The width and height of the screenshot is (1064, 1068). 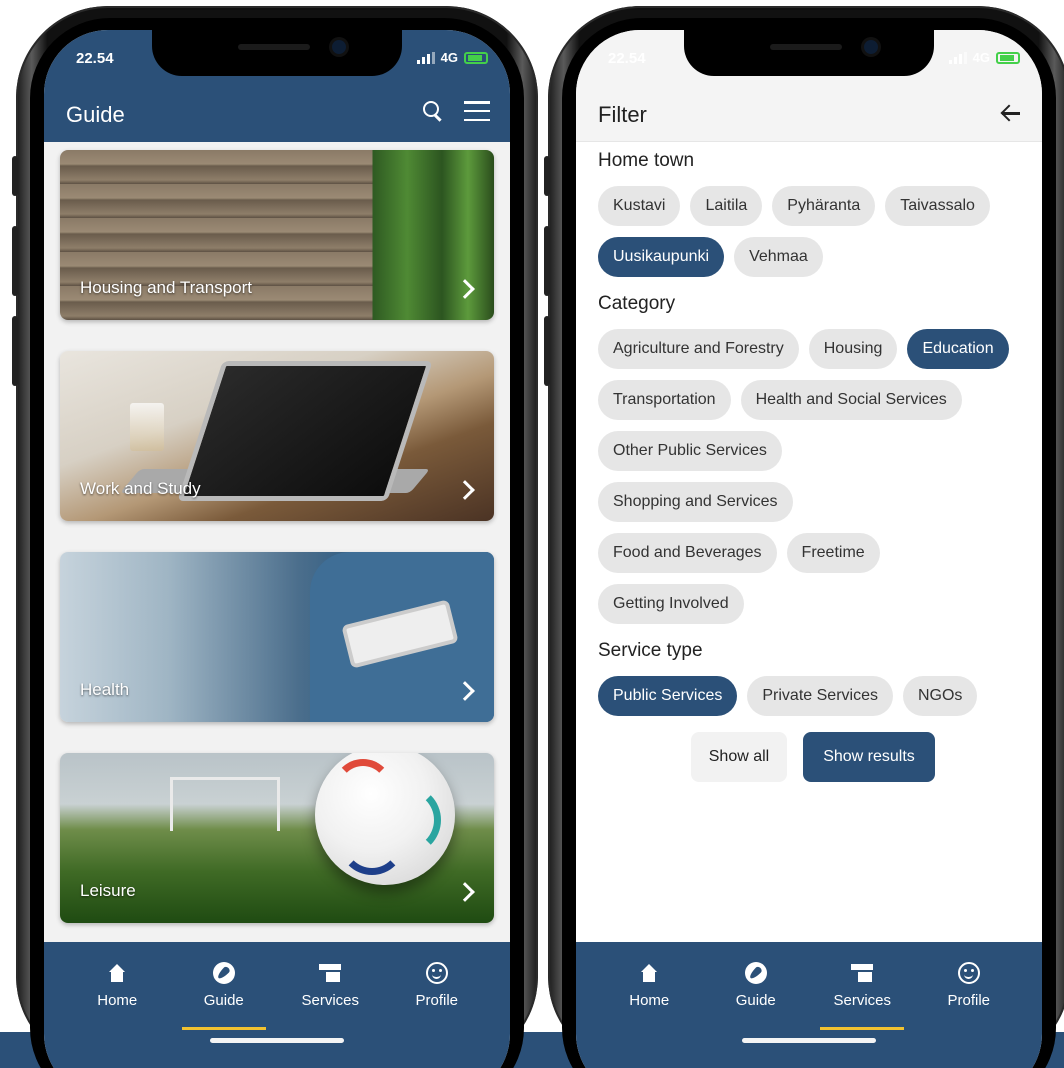 What do you see at coordinates (639, 206) in the screenshot?
I see `chip-kustavi: Kustavi` at bounding box center [639, 206].